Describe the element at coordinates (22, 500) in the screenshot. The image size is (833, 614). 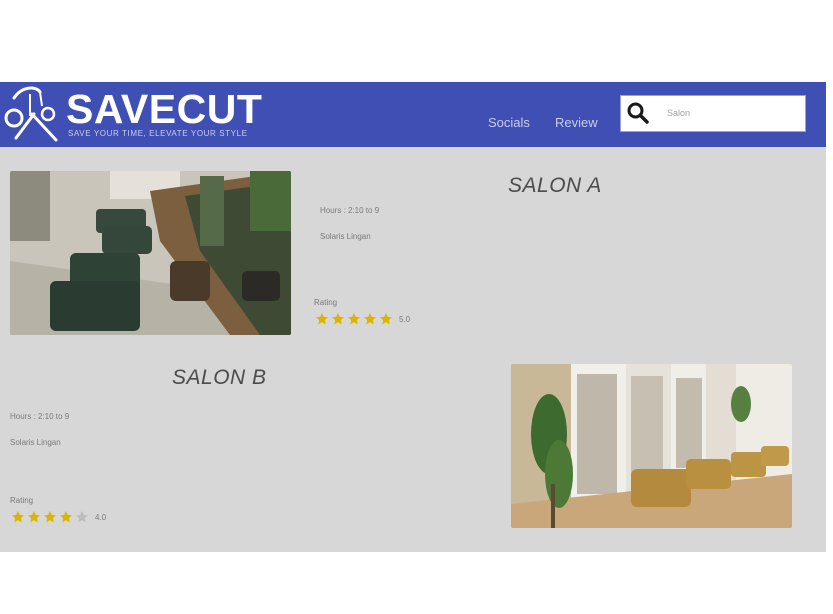
I see `salon-b-rating-label: Rating` at that location.